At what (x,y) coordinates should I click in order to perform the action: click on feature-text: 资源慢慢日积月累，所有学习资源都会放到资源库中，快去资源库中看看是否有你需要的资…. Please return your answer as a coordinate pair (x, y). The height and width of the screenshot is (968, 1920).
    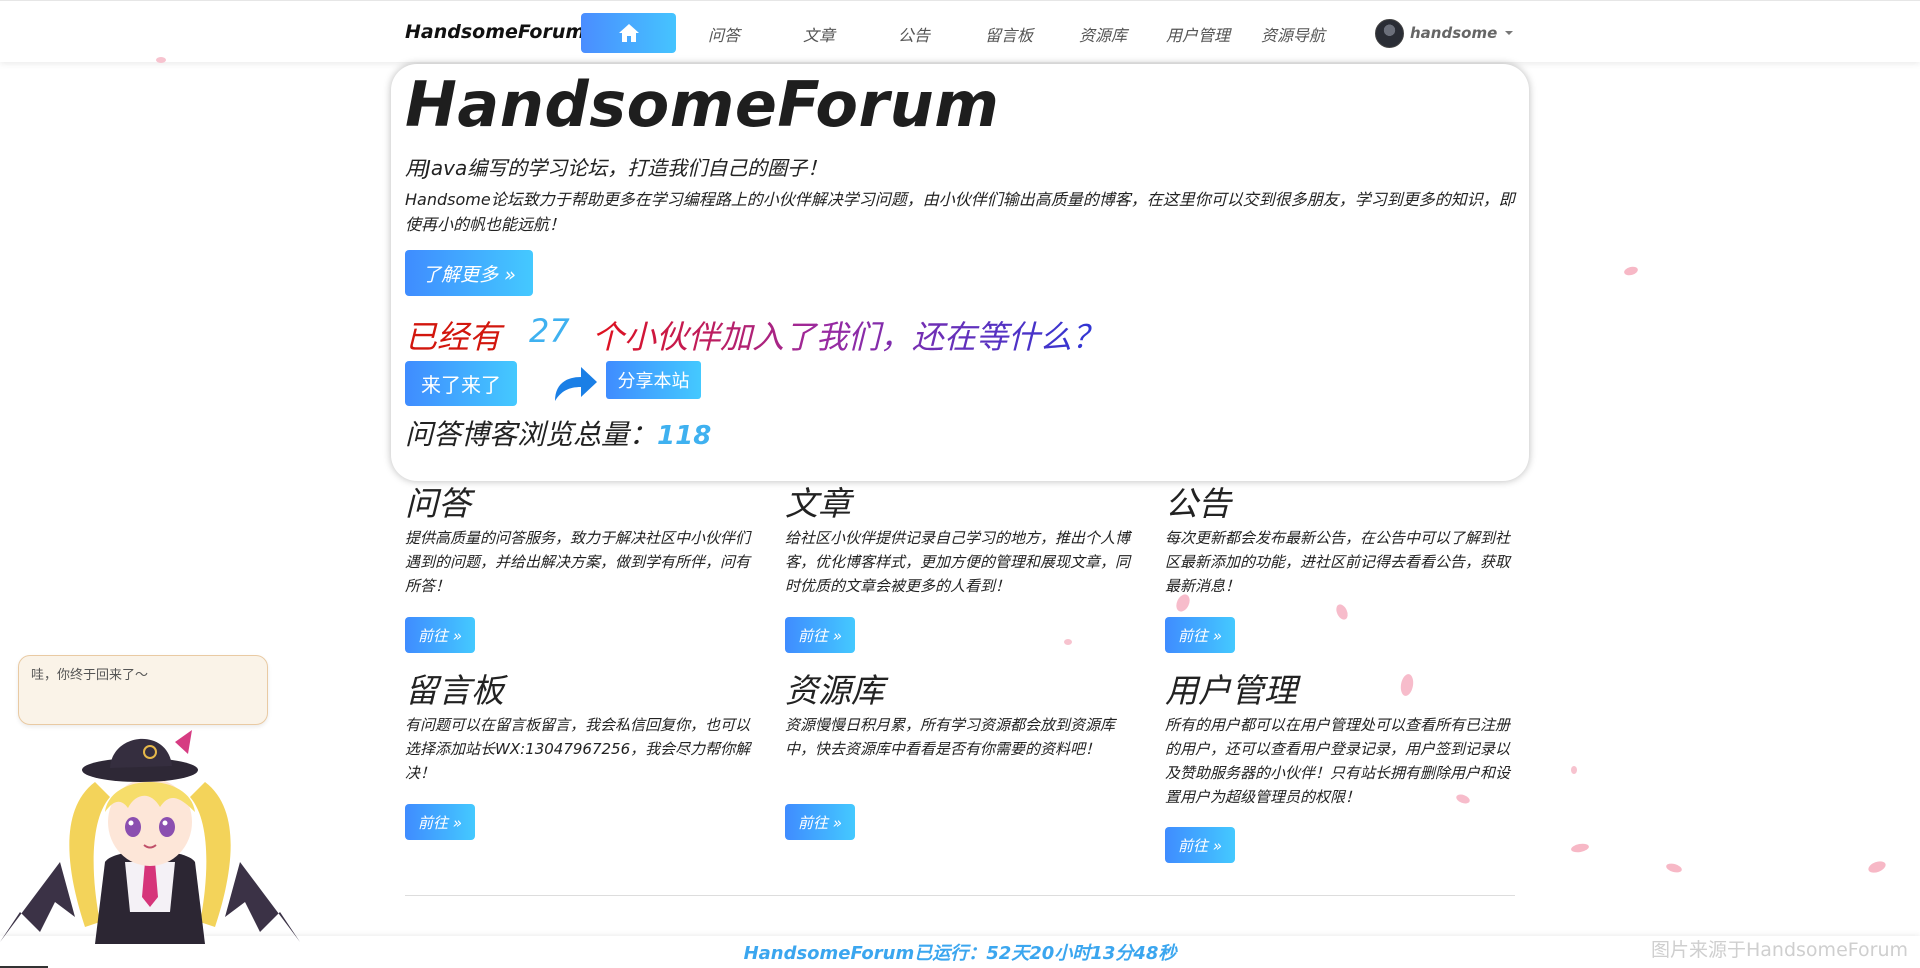
    Looking at the image, I should click on (950, 737).